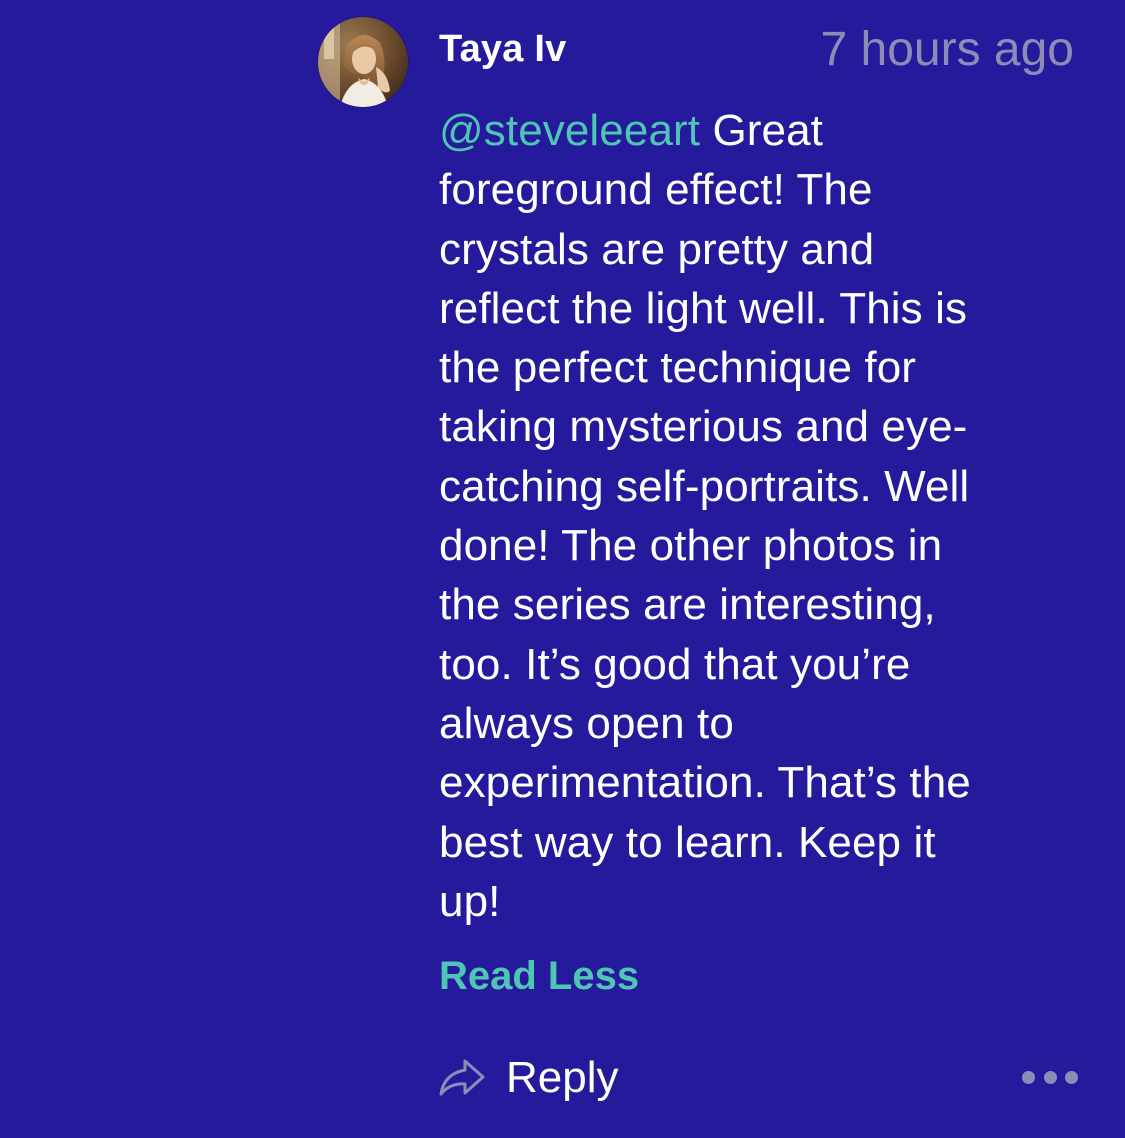  What do you see at coordinates (947, 49) in the screenshot?
I see `comment-timestamp: 7 hours ago` at bounding box center [947, 49].